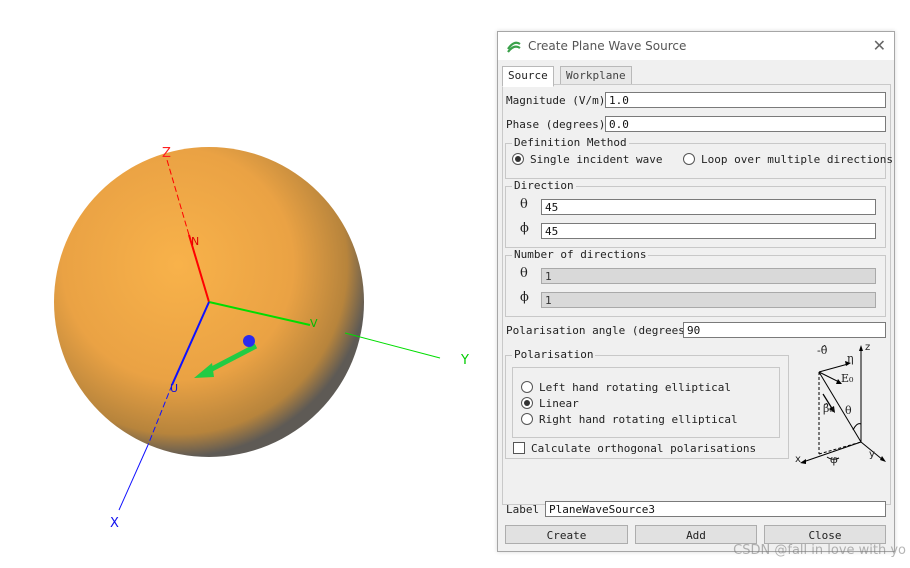 The width and height of the screenshot is (910, 568). I want to click on source-label-input: PlaneWaveSource3, so click(715, 509).